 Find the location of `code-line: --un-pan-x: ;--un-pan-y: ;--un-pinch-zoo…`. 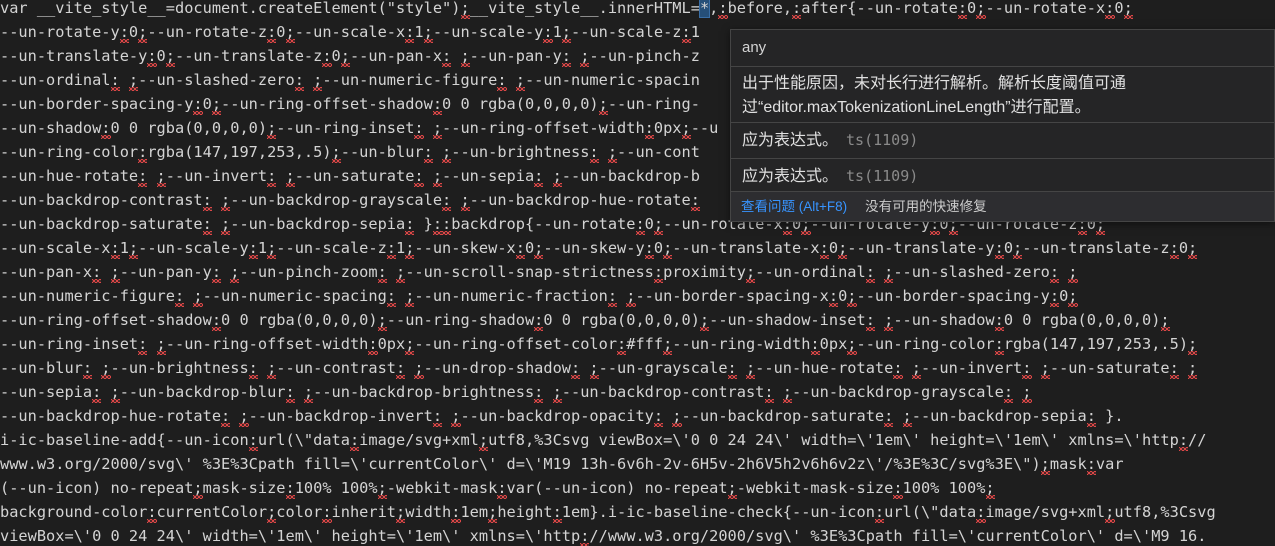

code-line: --un-pan-x: ;--un-pan-y: ;--un-pinch-zoo… is located at coordinates (539, 272).